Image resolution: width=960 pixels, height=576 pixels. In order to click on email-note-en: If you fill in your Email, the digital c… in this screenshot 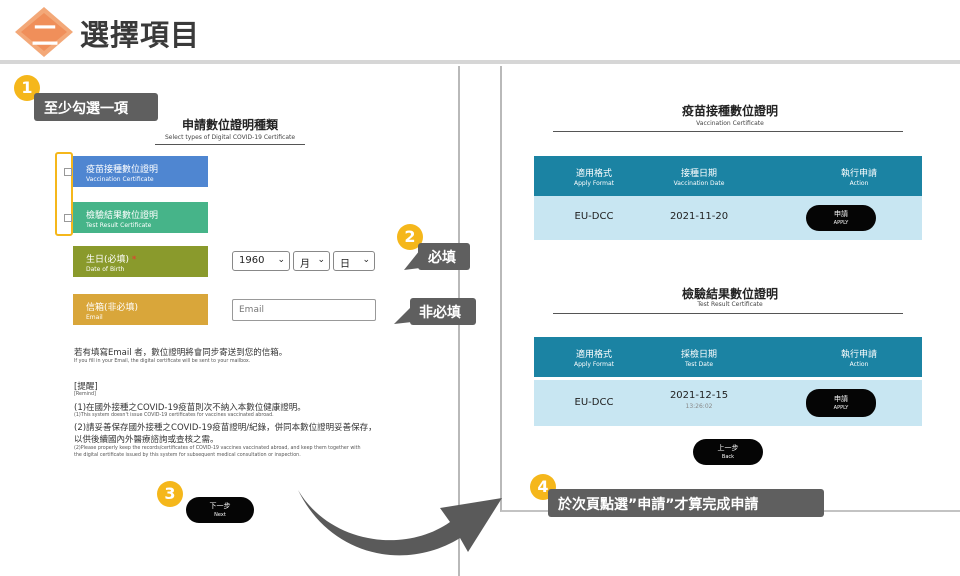, I will do `click(162, 361)`.